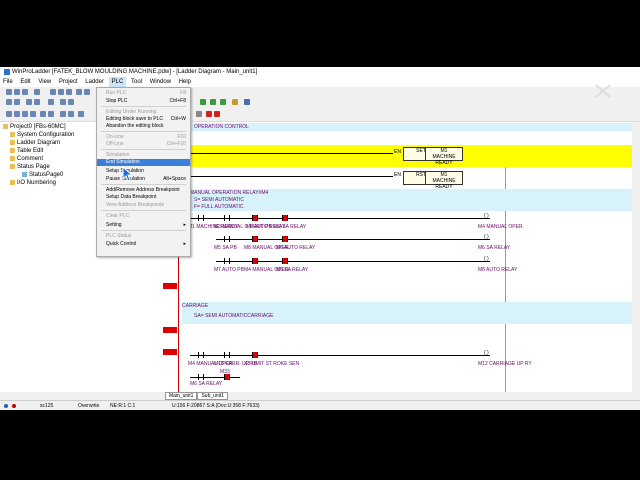 The image size is (640, 480). Describe the element at coordinates (9, 92) in the screenshot. I see `new-icon` at that location.